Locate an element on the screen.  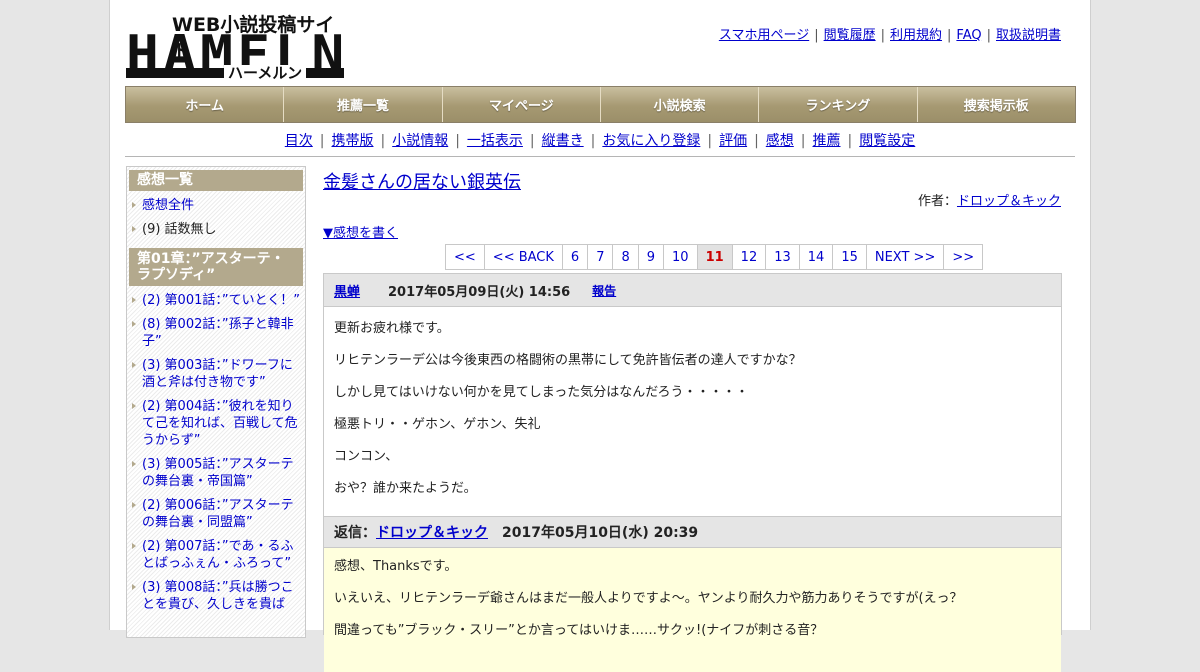
pager-last: >> is located at coordinates (963, 257).